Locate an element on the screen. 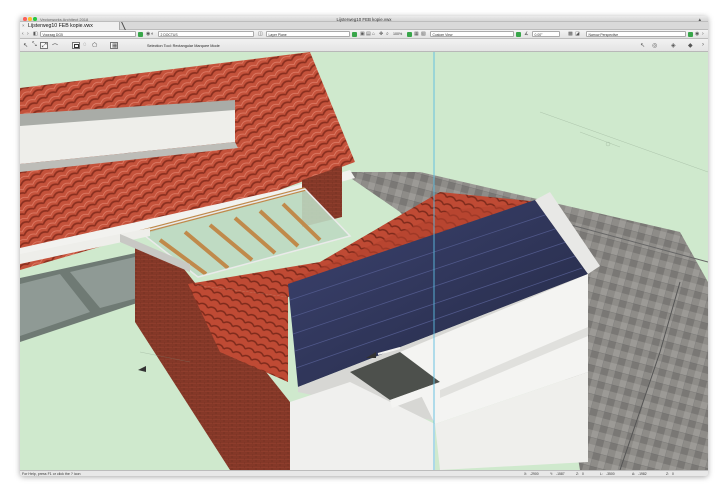 Image resolution: width=728 pixels, height=500 pixels. layer-dropdown: Voorzag DG5 is located at coordinates (88, 34).